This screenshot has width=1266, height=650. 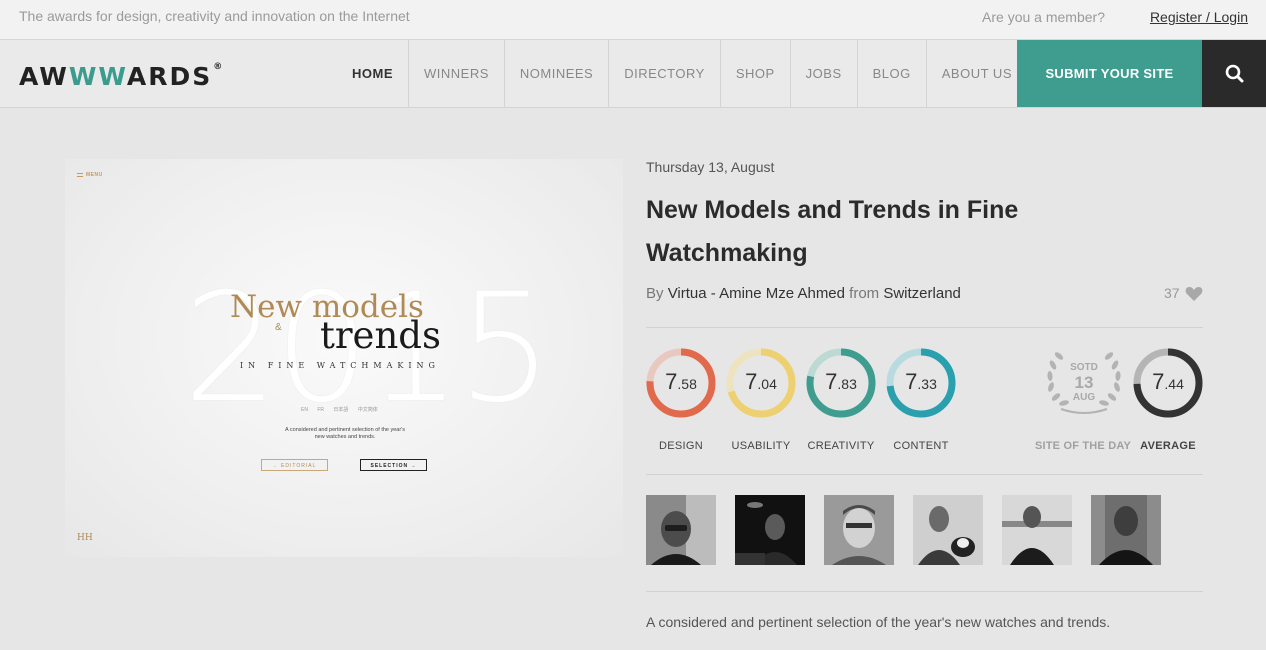 I want to click on nav-item-jobs: JOBS, so click(x=823, y=73).